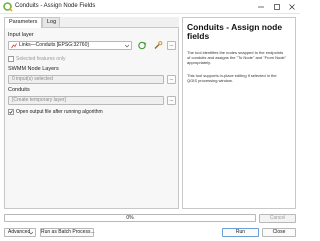  I want to click on input-layer-combo: Links—Conduits [EPSG:32760], so click(70, 45).